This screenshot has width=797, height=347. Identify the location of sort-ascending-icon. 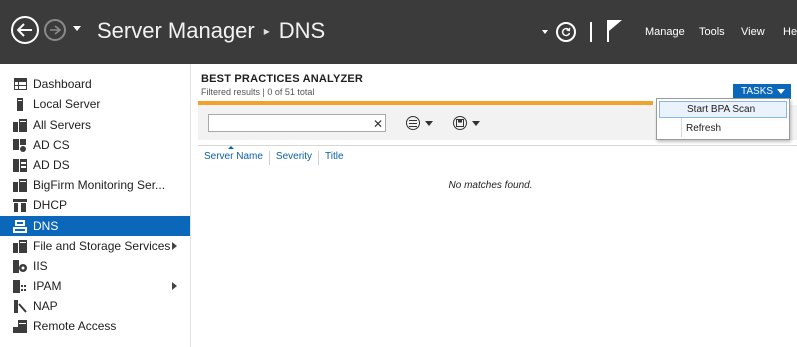
(231, 147).